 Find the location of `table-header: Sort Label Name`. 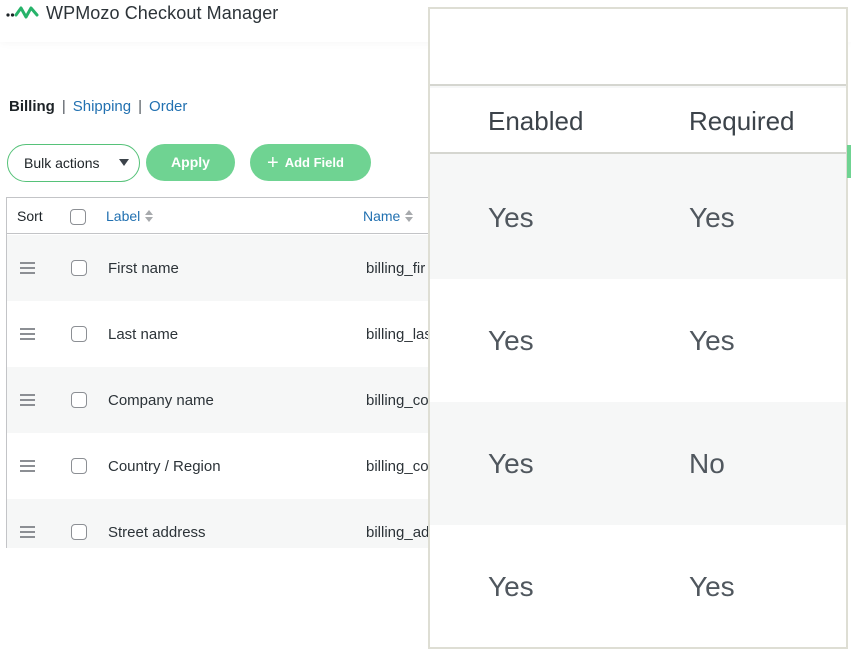

table-header: Sort Label Name is located at coordinates (221, 216).